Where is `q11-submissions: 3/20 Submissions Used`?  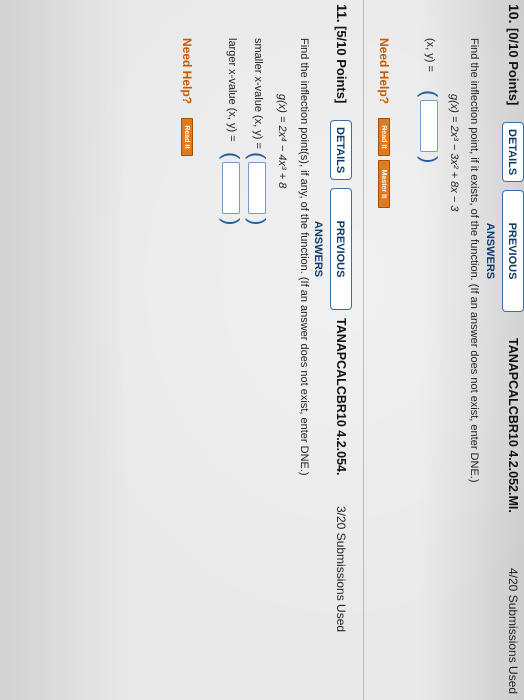 q11-submissions: 3/20 Submissions Used is located at coordinates (341, 569).